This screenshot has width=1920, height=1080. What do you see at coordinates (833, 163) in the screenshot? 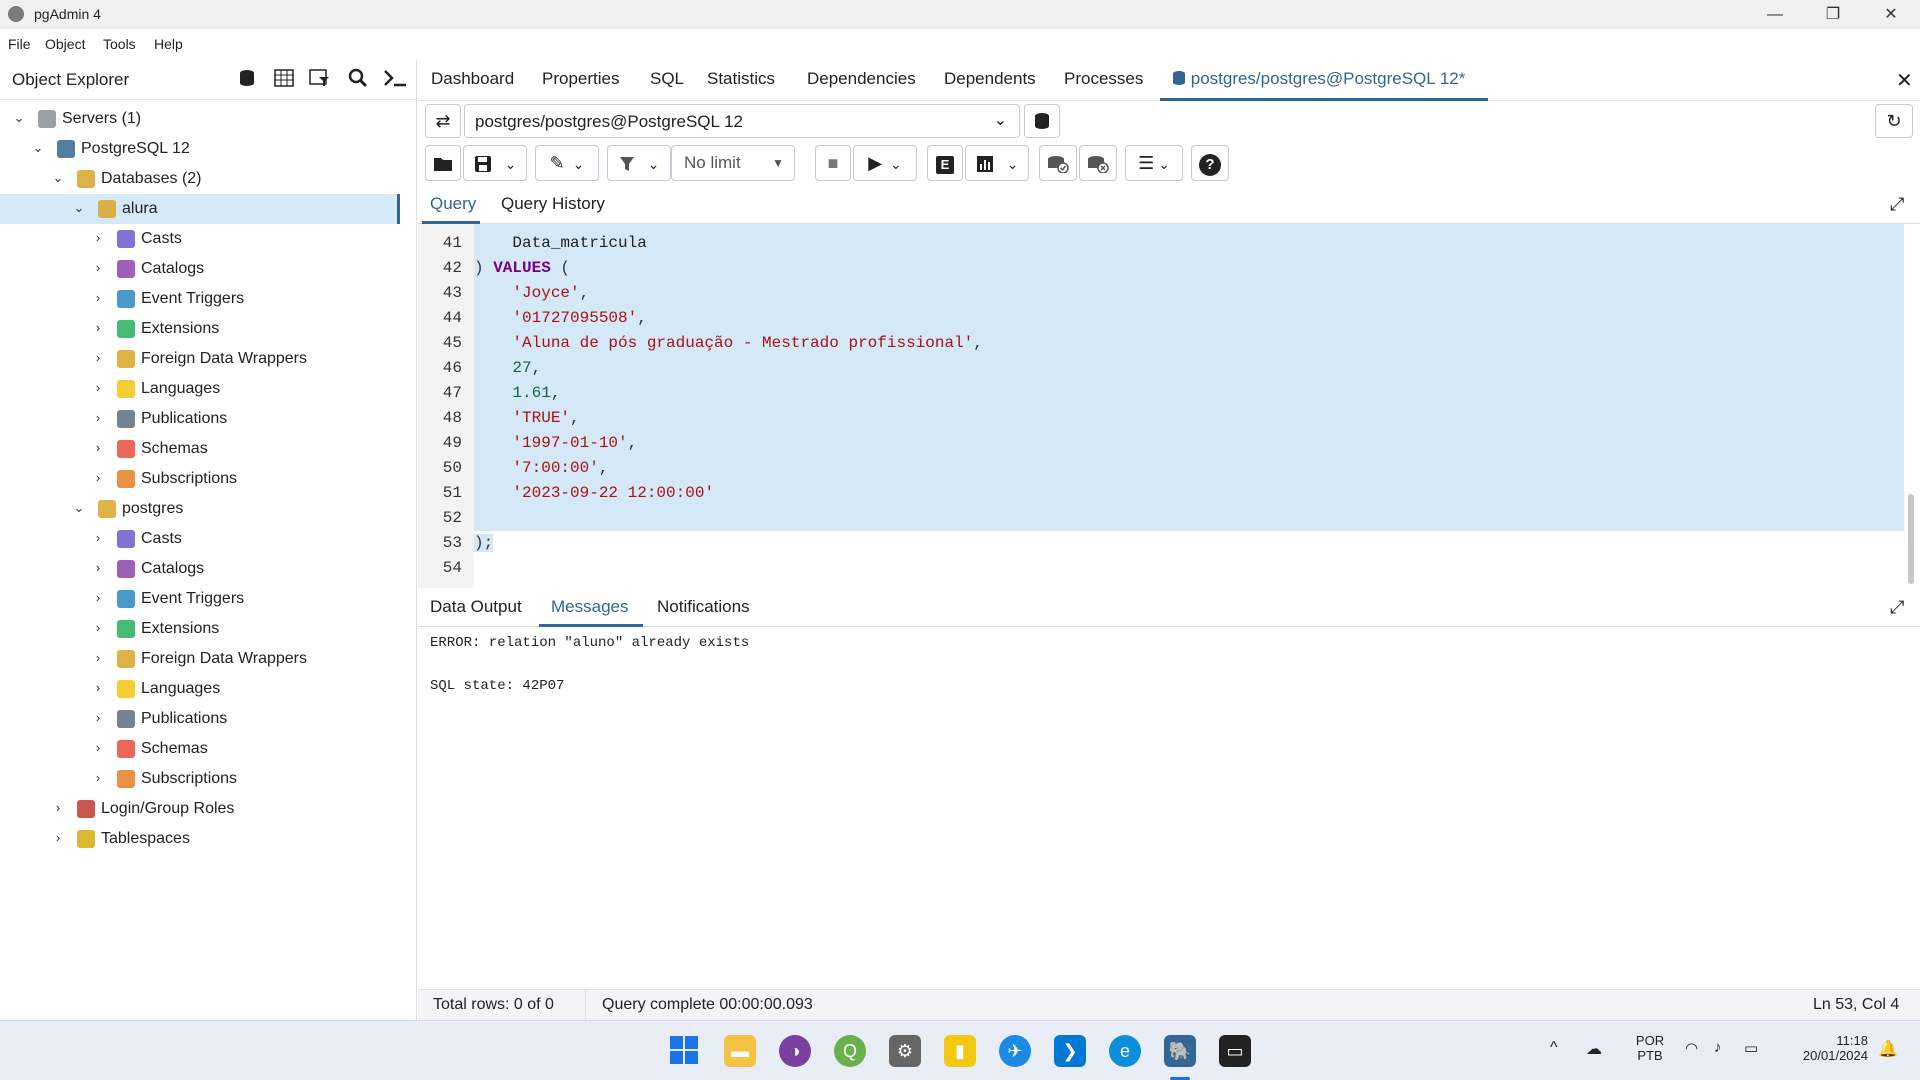
I see `stop-icon: ■` at bounding box center [833, 163].